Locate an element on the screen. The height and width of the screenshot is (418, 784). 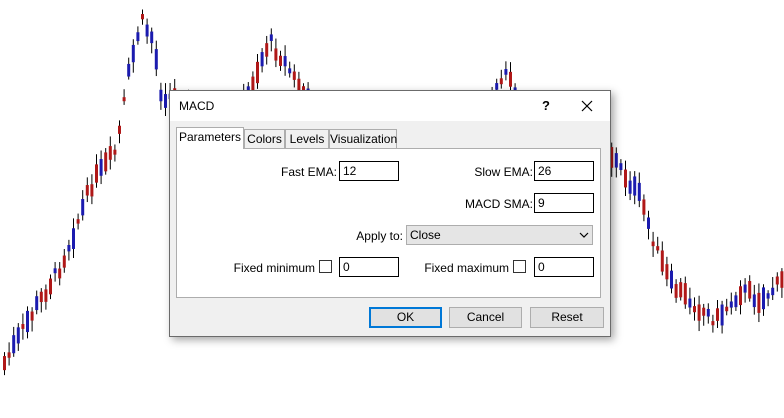
fast-ema-input is located at coordinates (369, 171).